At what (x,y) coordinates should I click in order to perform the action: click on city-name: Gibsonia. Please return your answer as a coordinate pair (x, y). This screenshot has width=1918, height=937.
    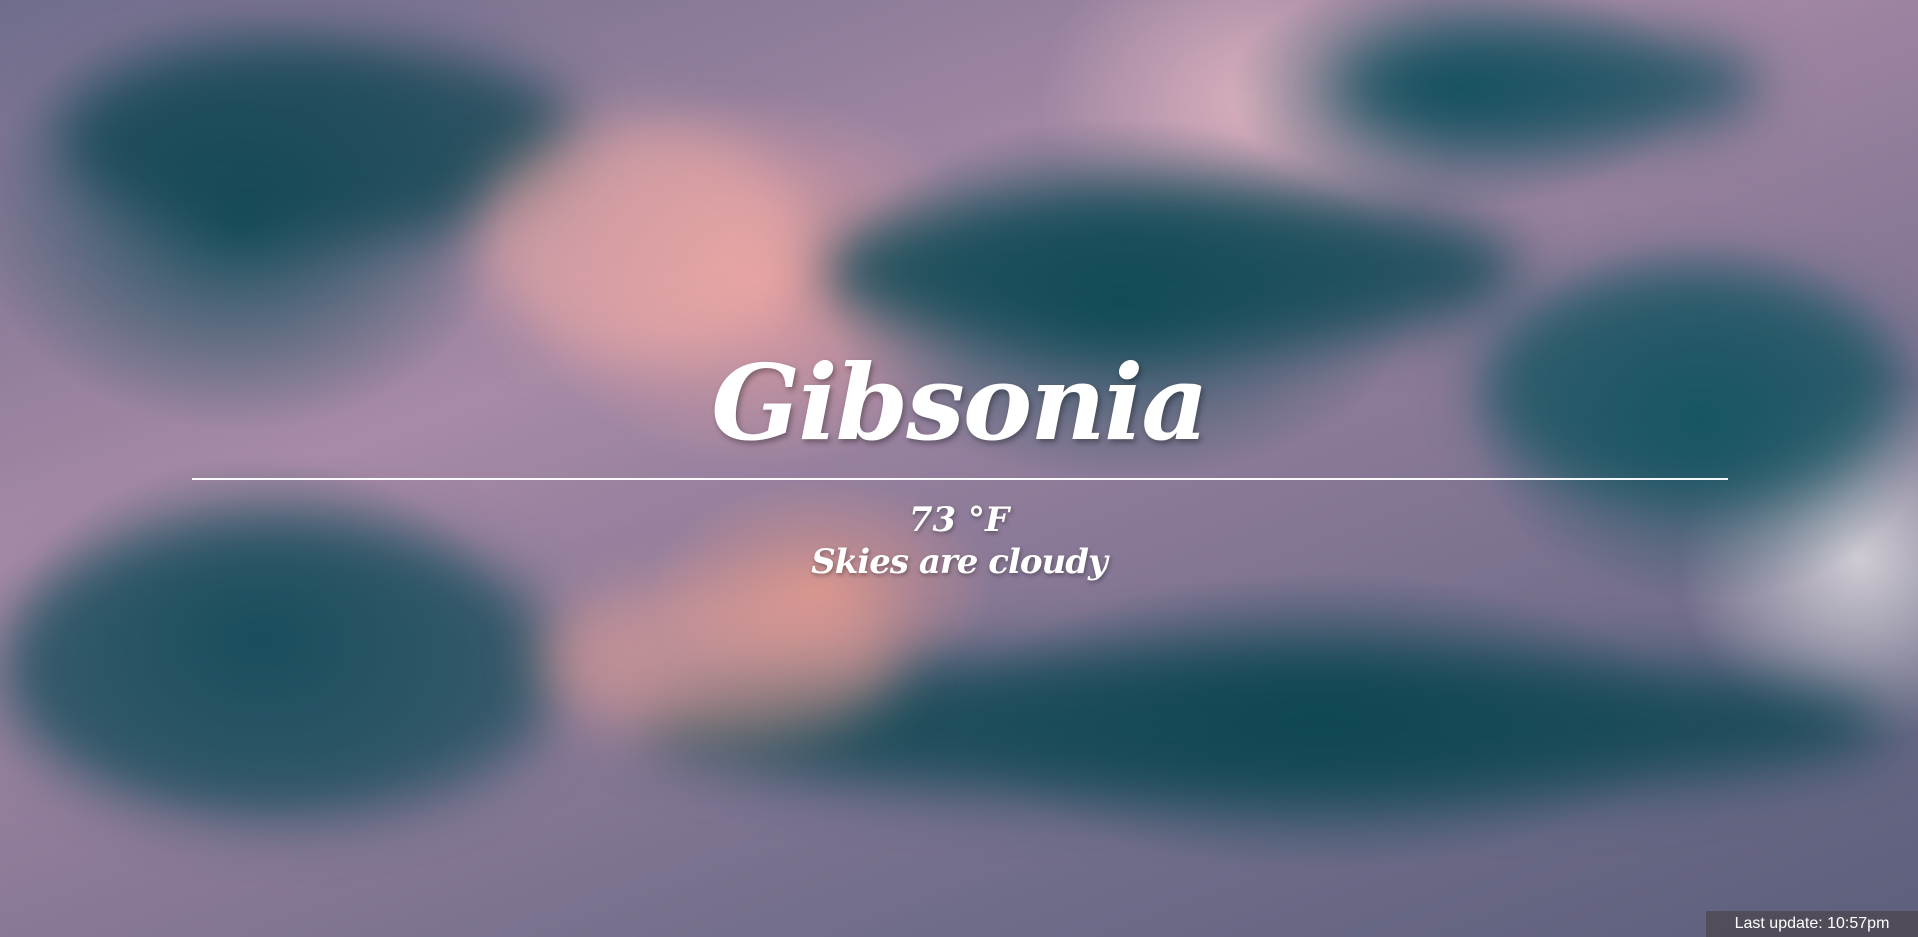
    Looking at the image, I should click on (959, 402).